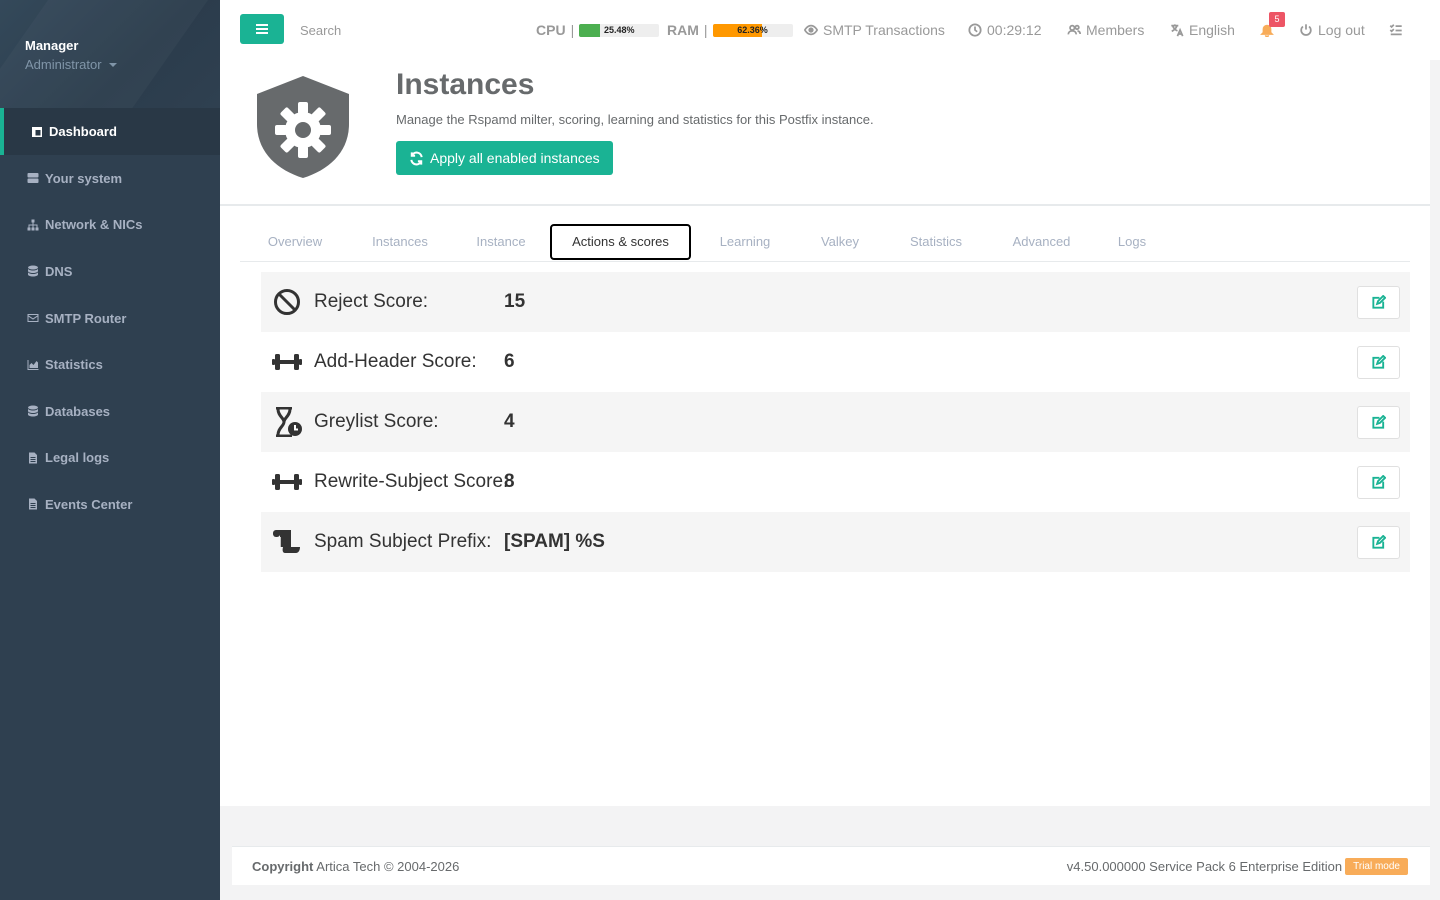 Image resolution: width=1440 pixels, height=900 pixels. What do you see at coordinates (515, 158) in the screenshot?
I see `apply-all-instances-label: Apply all enabled instances` at bounding box center [515, 158].